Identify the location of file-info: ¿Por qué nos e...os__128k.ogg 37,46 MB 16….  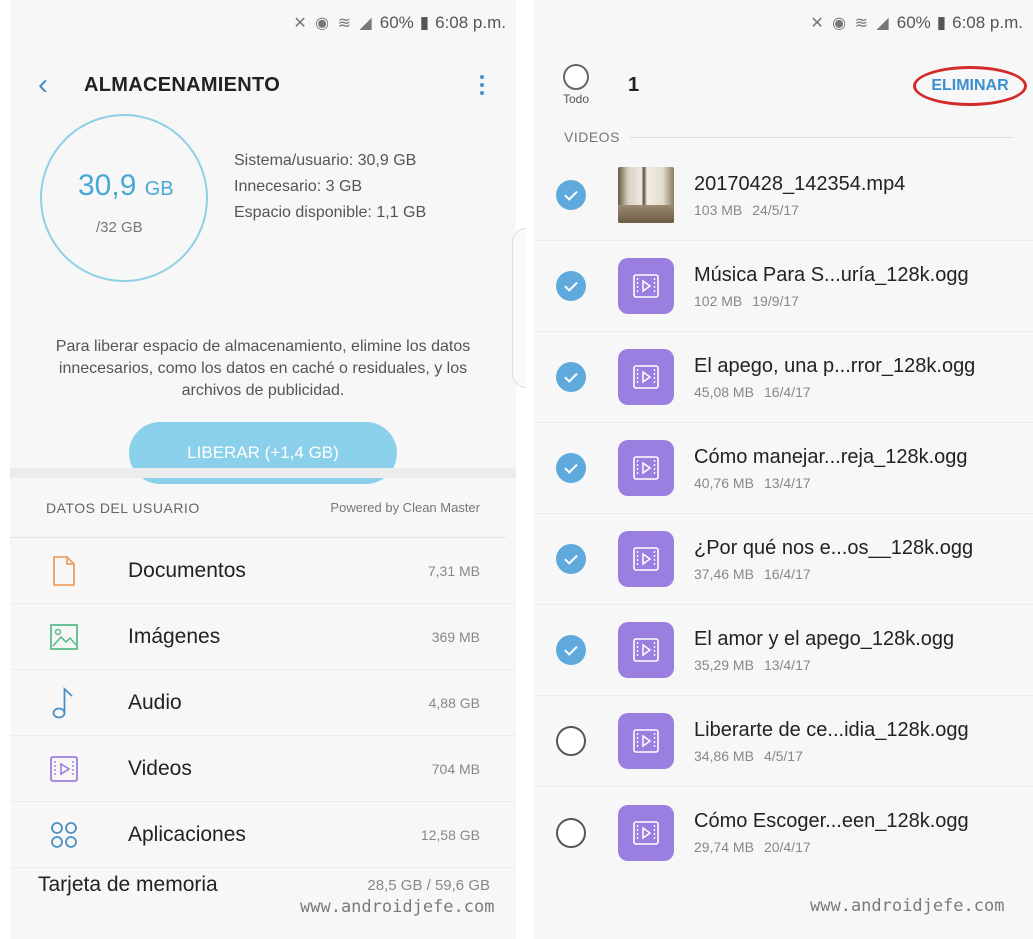
(863, 559).